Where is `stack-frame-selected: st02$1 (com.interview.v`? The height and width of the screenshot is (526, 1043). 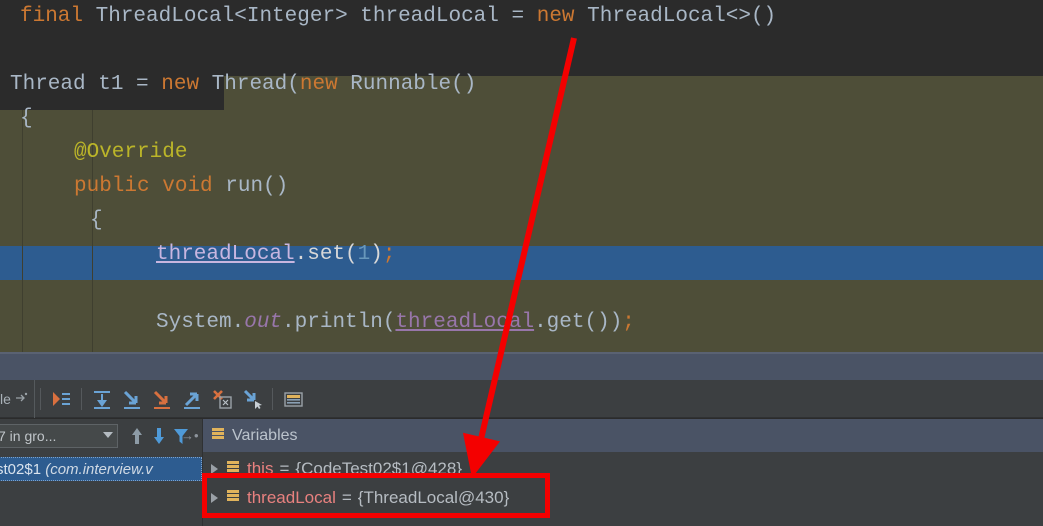 stack-frame-selected: st02$1 (com.interview.v is located at coordinates (101, 469).